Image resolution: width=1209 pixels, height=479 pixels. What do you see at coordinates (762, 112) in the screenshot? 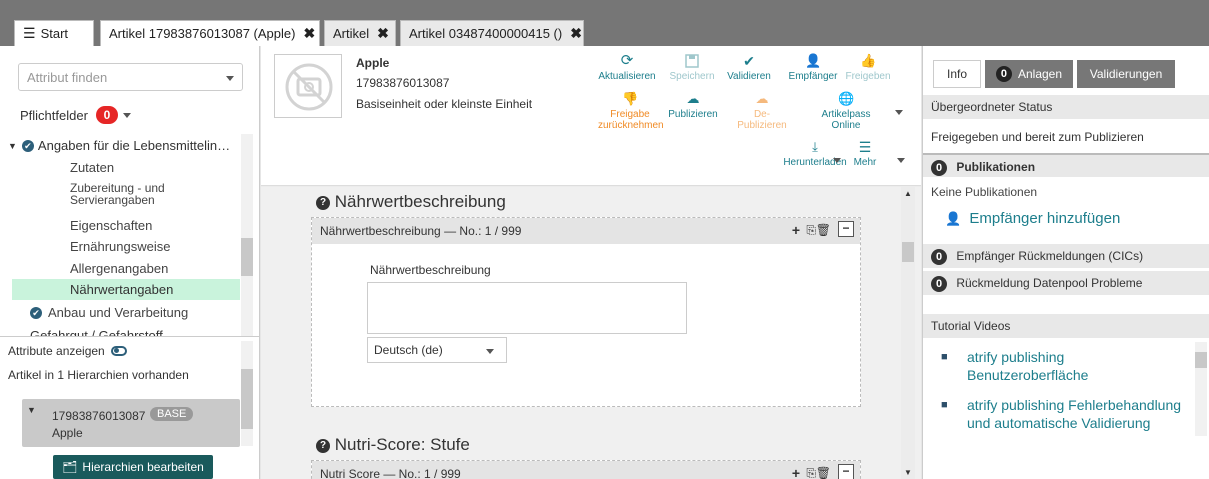
I see `unpublish-button: ☁ De-Publizieren` at bounding box center [762, 112].